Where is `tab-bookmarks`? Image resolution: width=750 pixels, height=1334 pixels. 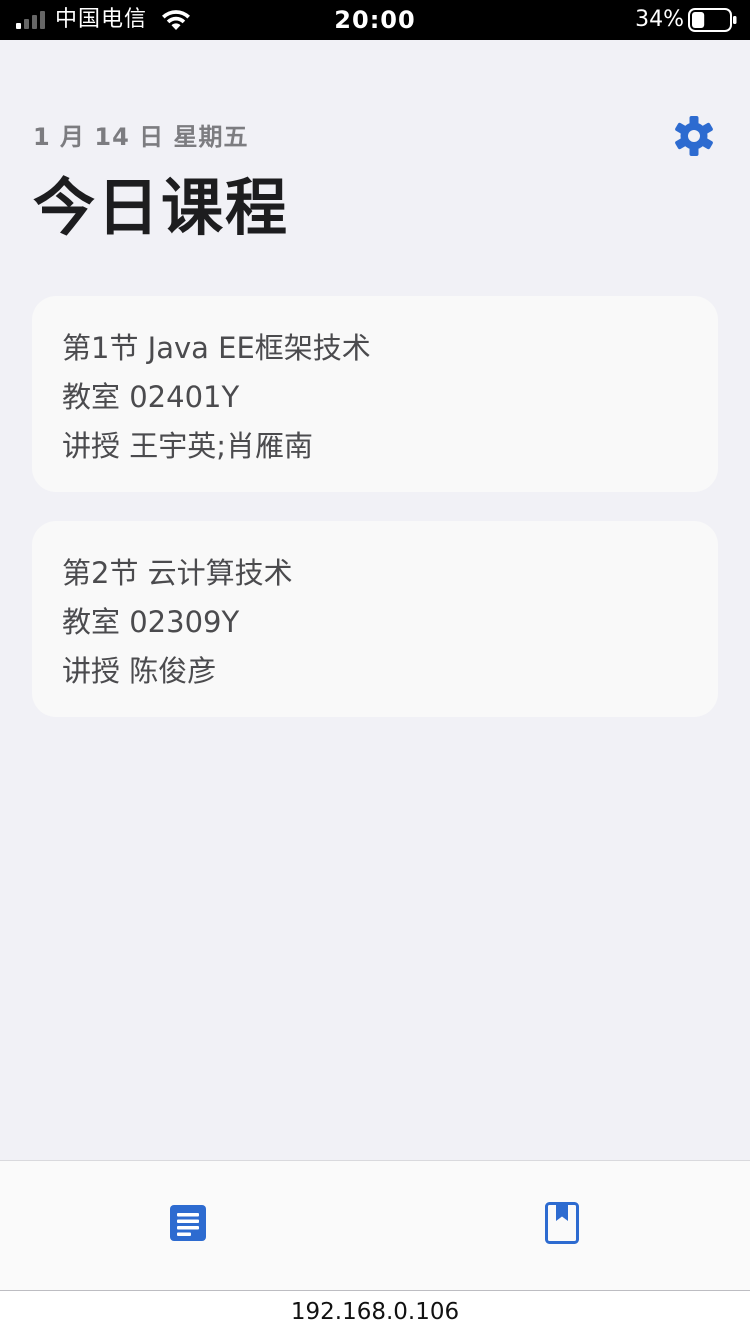
tab-bookmarks is located at coordinates (562, 1223).